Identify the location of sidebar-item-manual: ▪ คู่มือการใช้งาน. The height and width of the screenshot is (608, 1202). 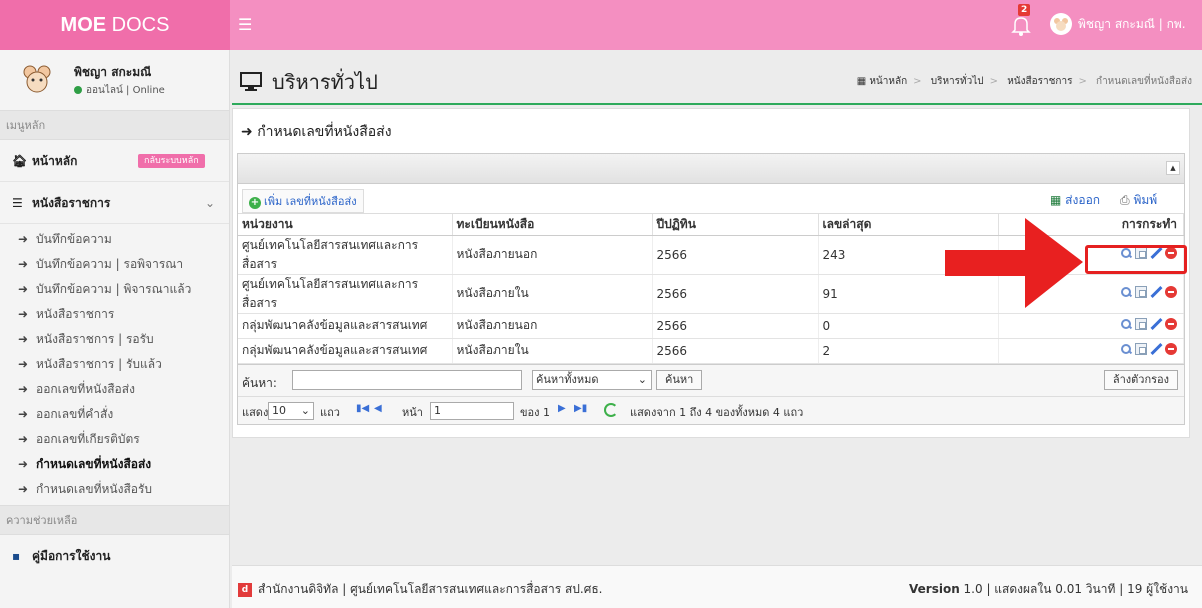
(114, 556).